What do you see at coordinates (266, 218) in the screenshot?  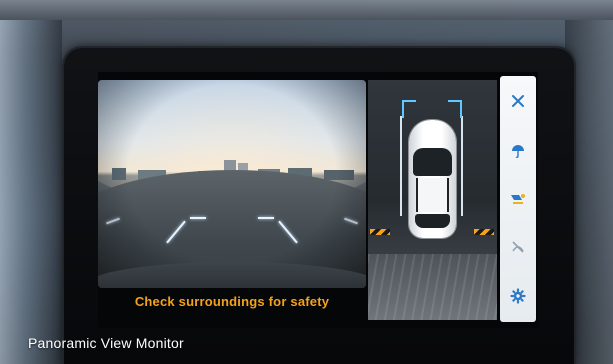 I see `guide-line-right-top` at bounding box center [266, 218].